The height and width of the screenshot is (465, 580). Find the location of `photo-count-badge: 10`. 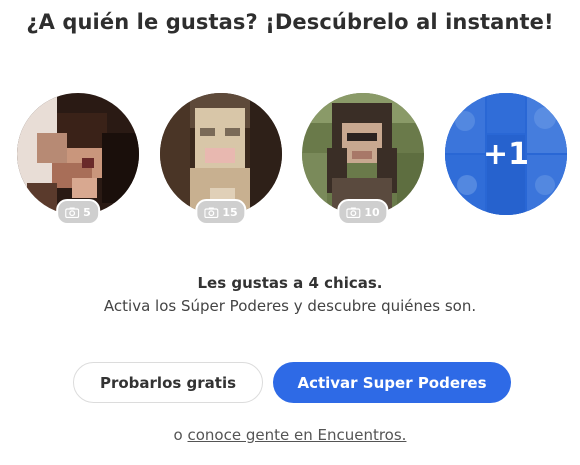

photo-count-badge: 10 is located at coordinates (363, 212).